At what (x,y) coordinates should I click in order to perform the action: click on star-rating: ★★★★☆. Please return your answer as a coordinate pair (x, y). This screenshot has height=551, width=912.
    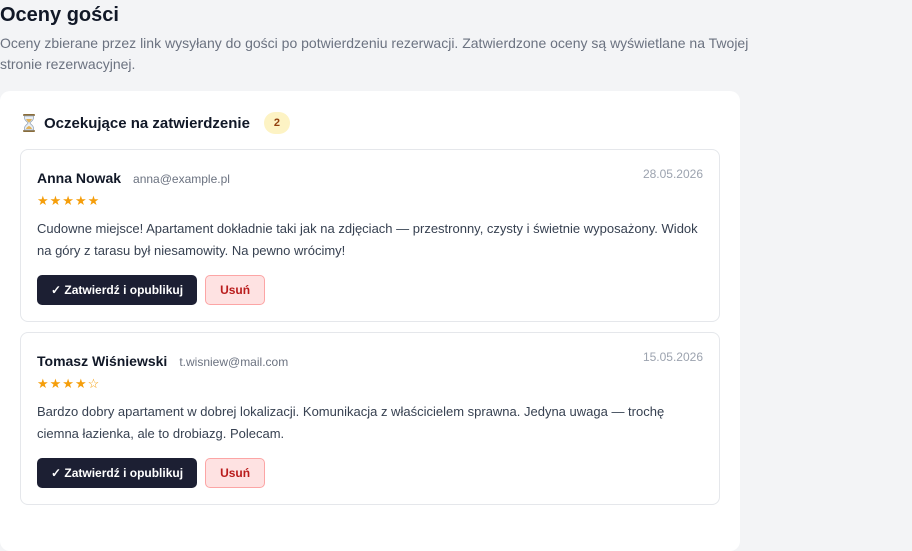
    Looking at the image, I should click on (69, 383).